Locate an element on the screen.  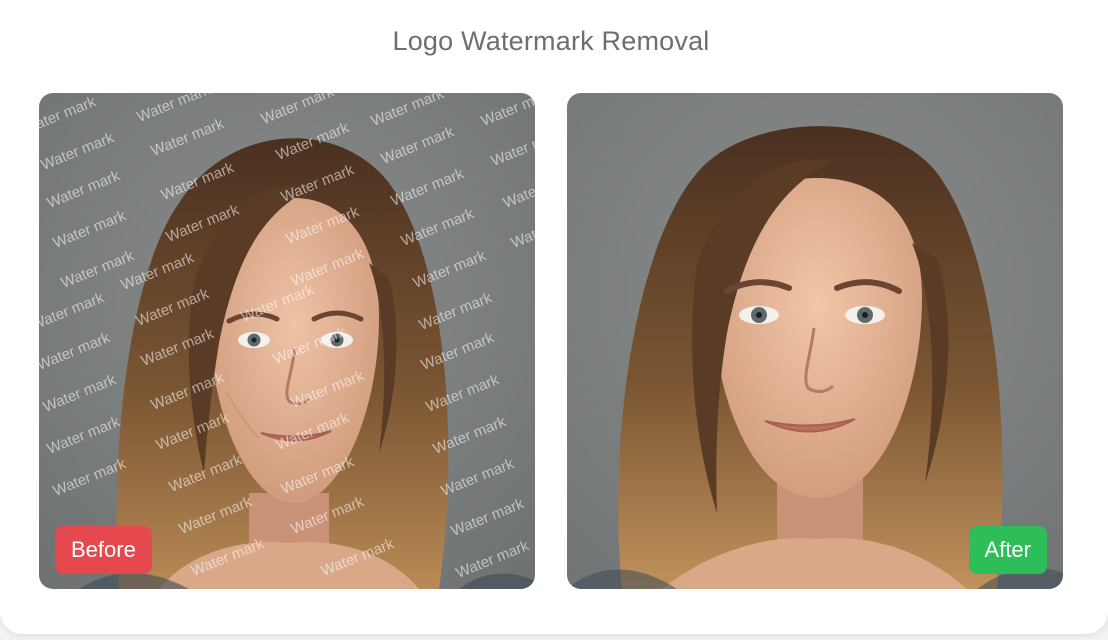
before-badge: Before is located at coordinates (103, 550).